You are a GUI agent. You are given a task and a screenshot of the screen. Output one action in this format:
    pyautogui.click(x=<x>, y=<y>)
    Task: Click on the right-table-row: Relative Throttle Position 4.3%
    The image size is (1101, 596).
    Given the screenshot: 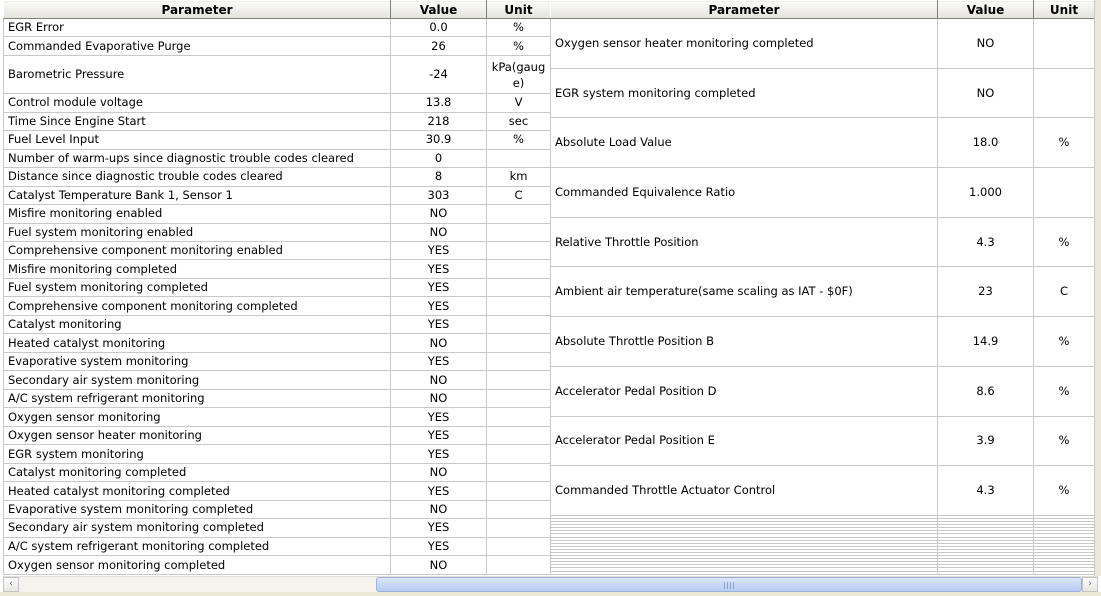 What is the action you would take?
    pyautogui.click(x=822, y=242)
    